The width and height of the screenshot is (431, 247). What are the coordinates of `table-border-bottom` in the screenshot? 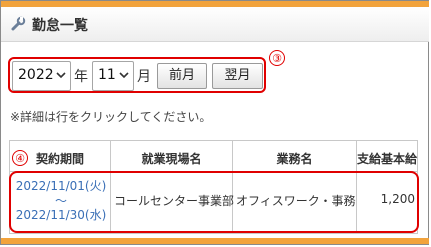 It's located at (213, 233).